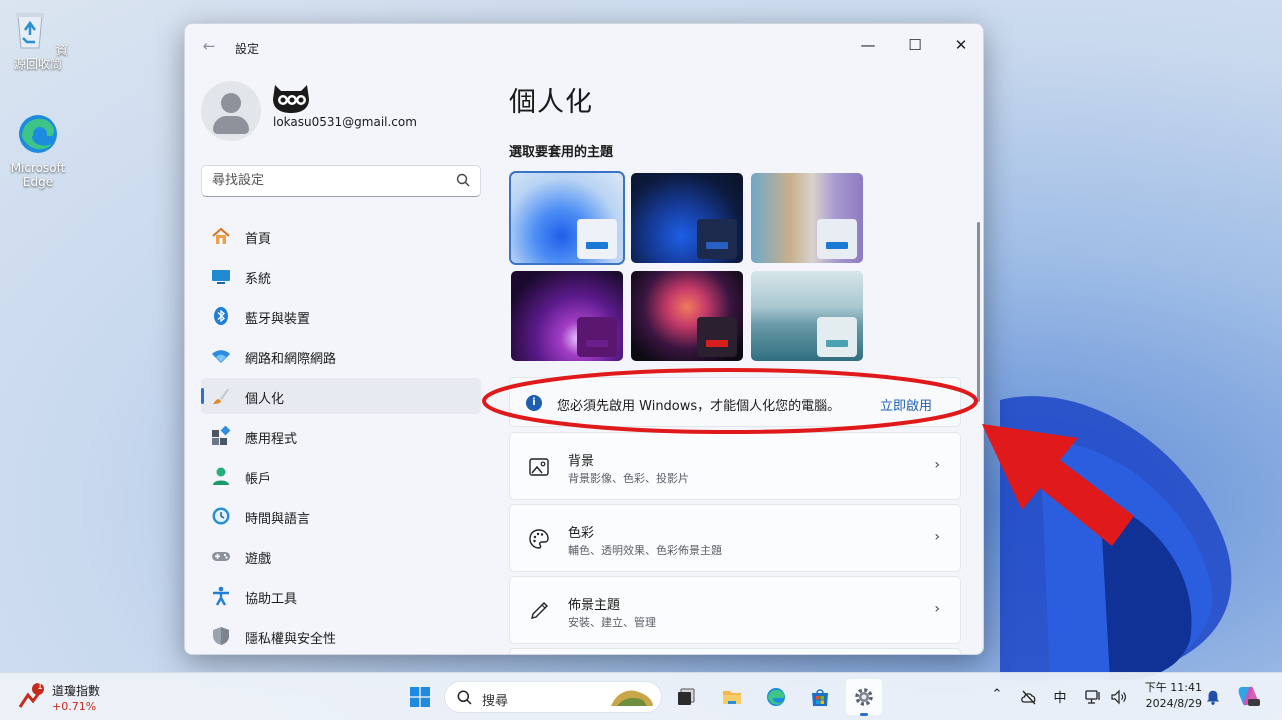 Image resolution: width=1282 pixels, height=720 pixels. Describe the element at coordinates (645, 550) in the screenshot. I see `card-subtitle: 輔色、透明效果、色彩佈景主題` at that location.